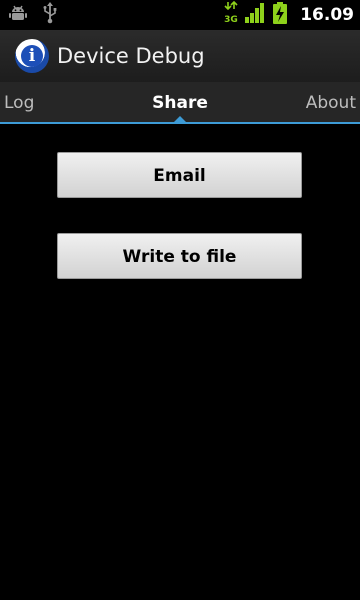  Describe the element at coordinates (331, 102) in the screenshot. I see `tab-about: About` at that location.